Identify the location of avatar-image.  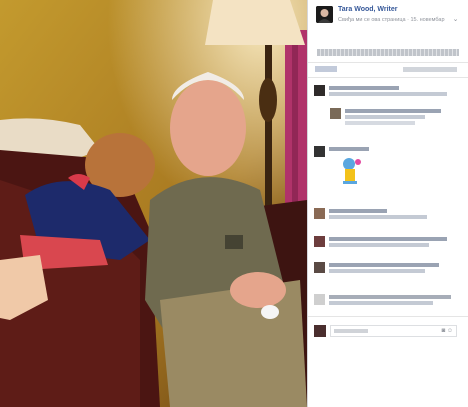
(324, 14).